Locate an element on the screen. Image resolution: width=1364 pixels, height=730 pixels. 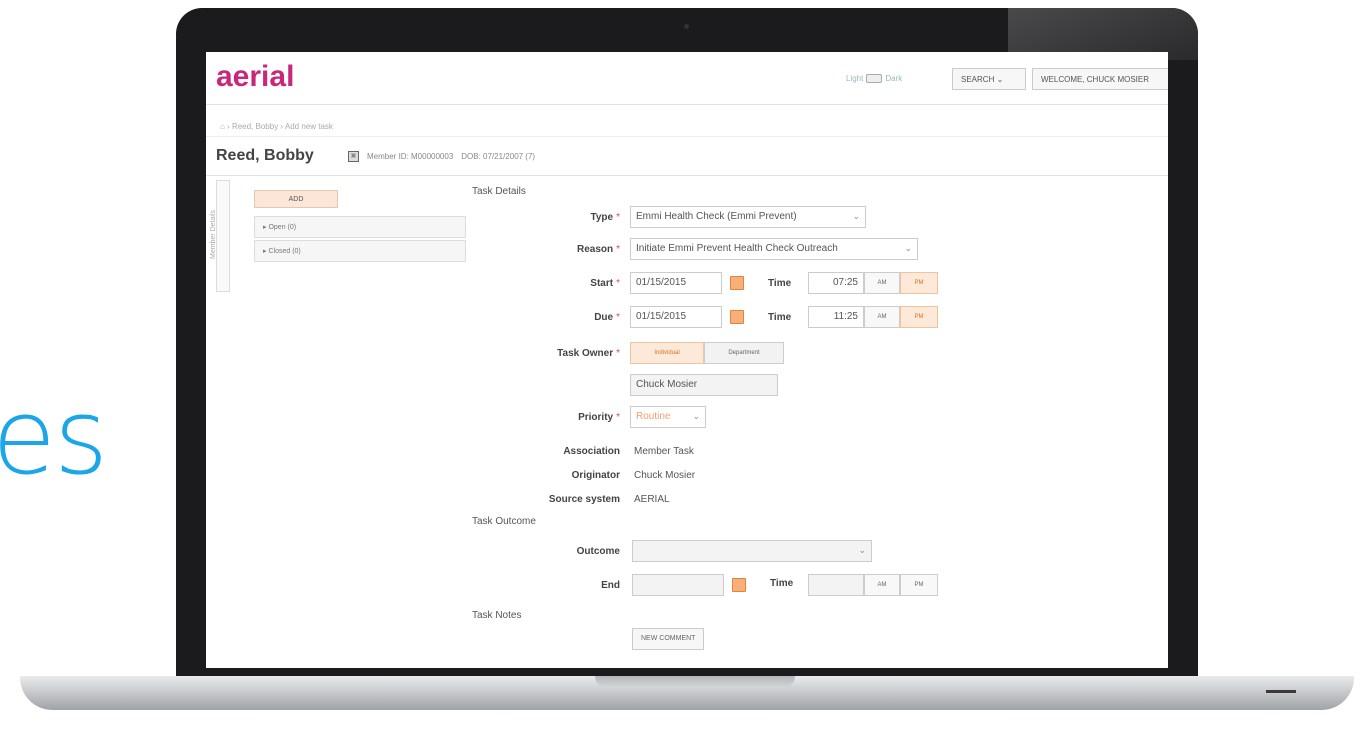
source-system-value: AERIAL is located at coordinates (652, 499).